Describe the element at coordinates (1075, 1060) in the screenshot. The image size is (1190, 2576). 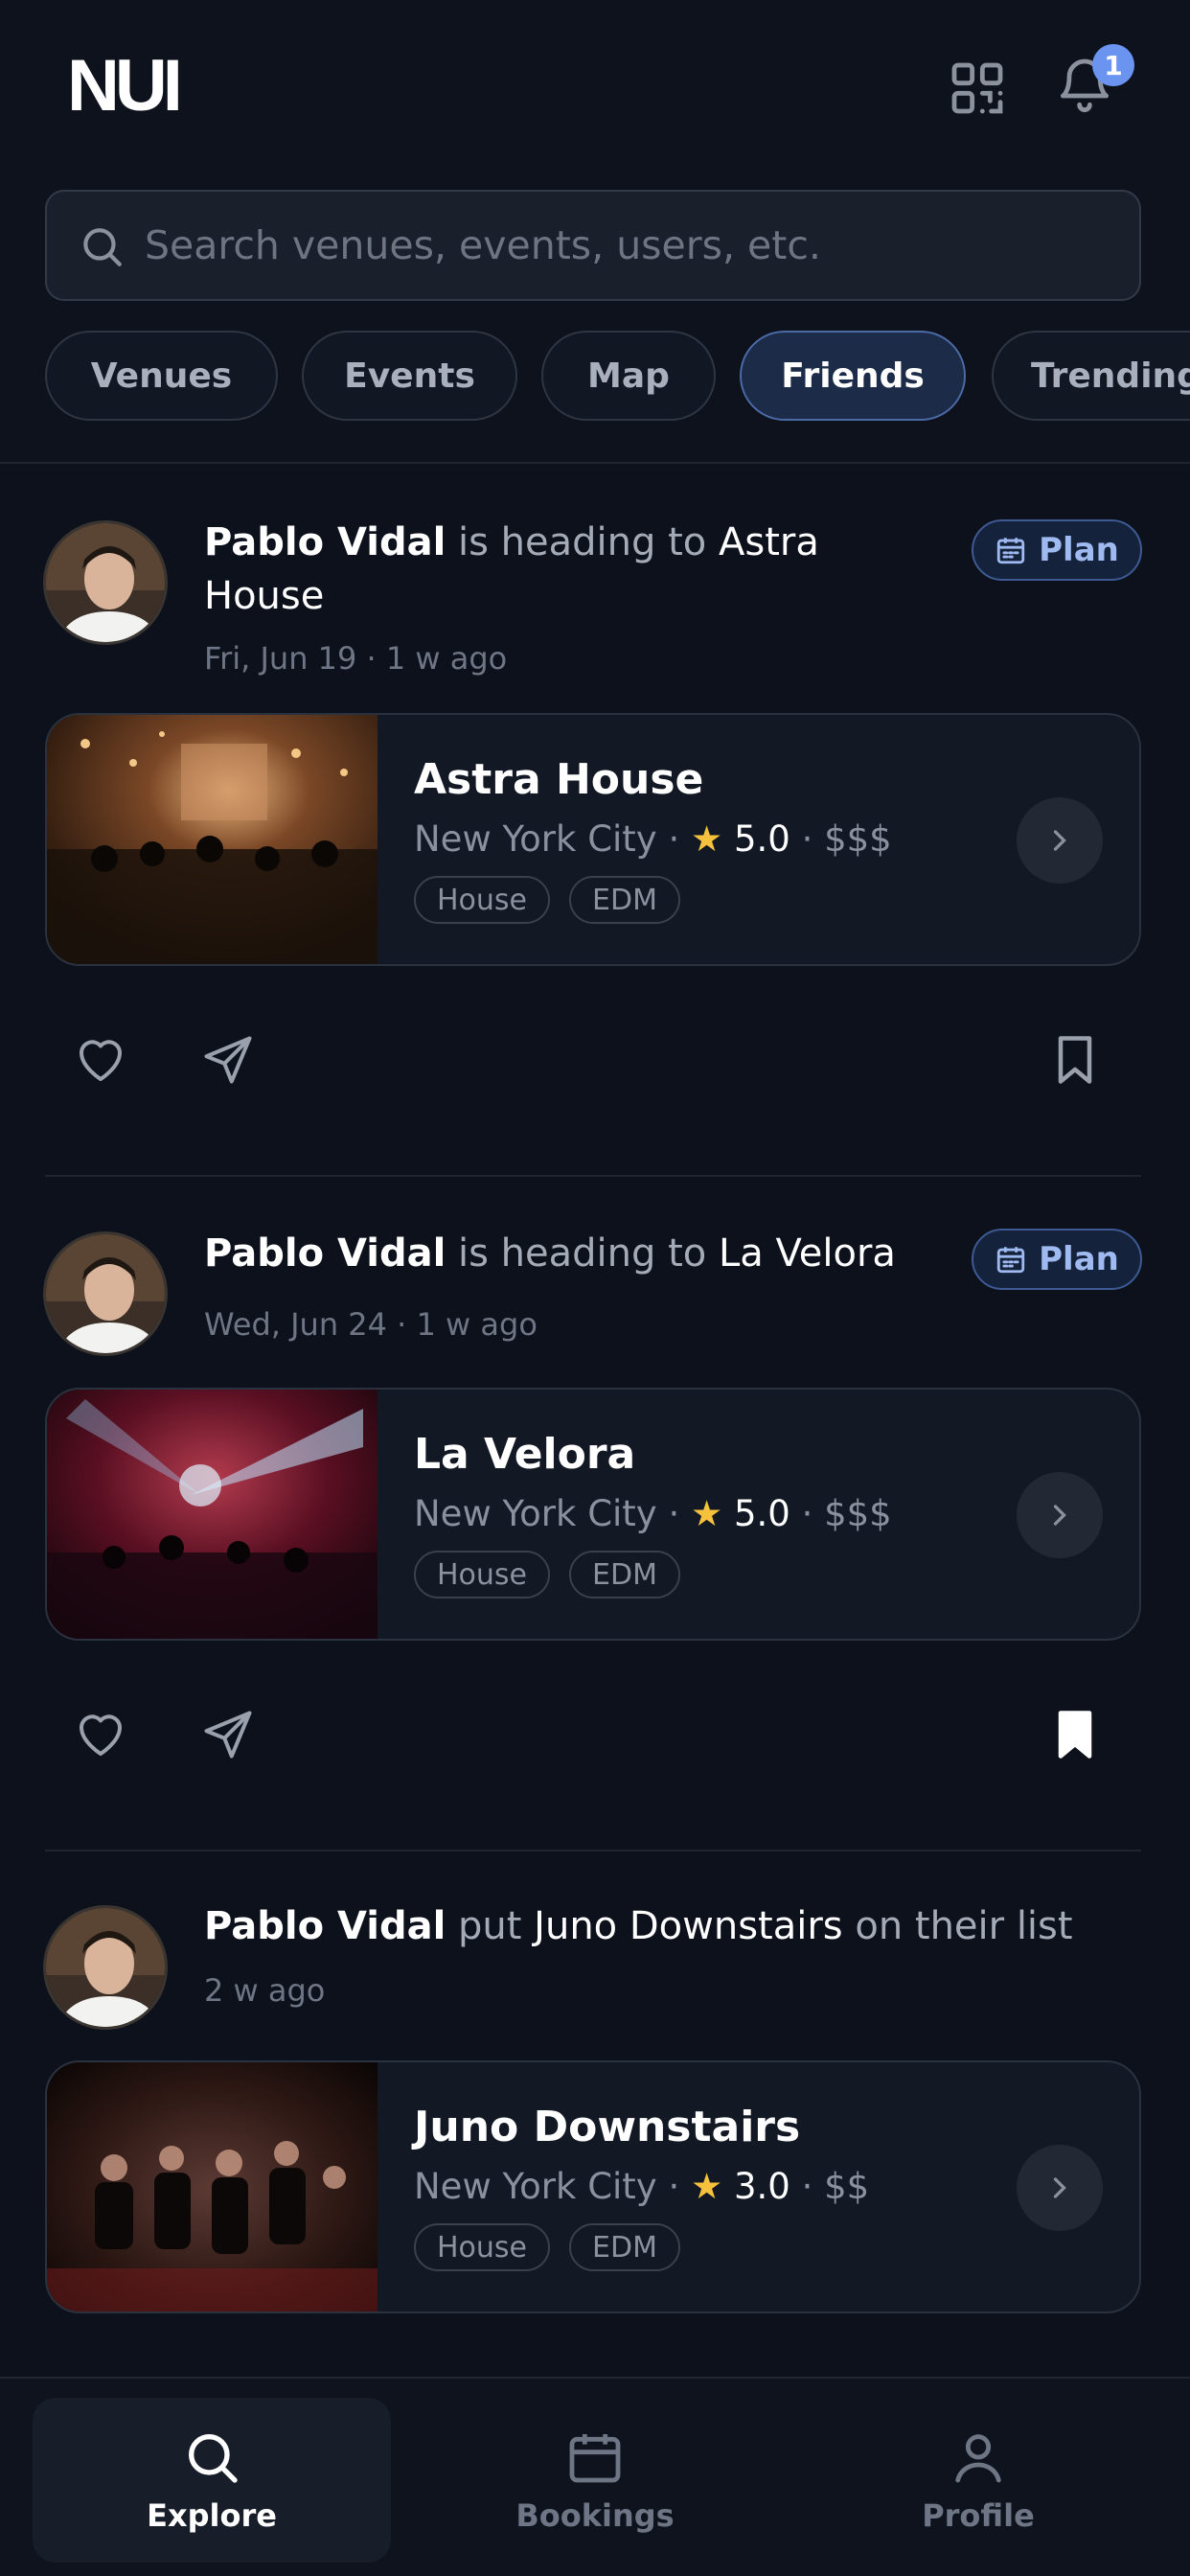
I see `bookmark-icon` at that location.